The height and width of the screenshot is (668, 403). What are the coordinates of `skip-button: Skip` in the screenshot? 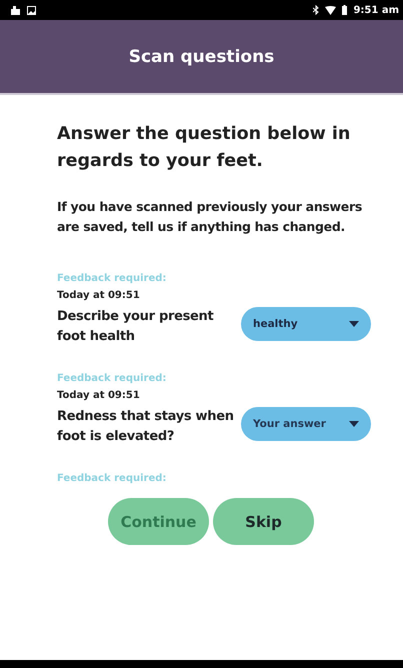 It's located at (263, 521).